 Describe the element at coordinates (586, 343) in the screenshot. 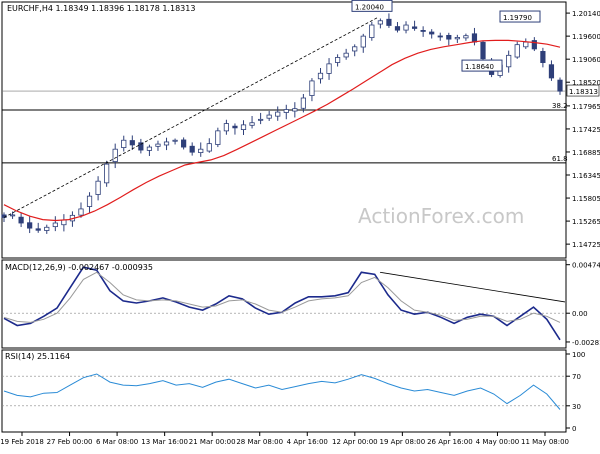

I see `macd-y-tick-label: -0.00281` at that location.